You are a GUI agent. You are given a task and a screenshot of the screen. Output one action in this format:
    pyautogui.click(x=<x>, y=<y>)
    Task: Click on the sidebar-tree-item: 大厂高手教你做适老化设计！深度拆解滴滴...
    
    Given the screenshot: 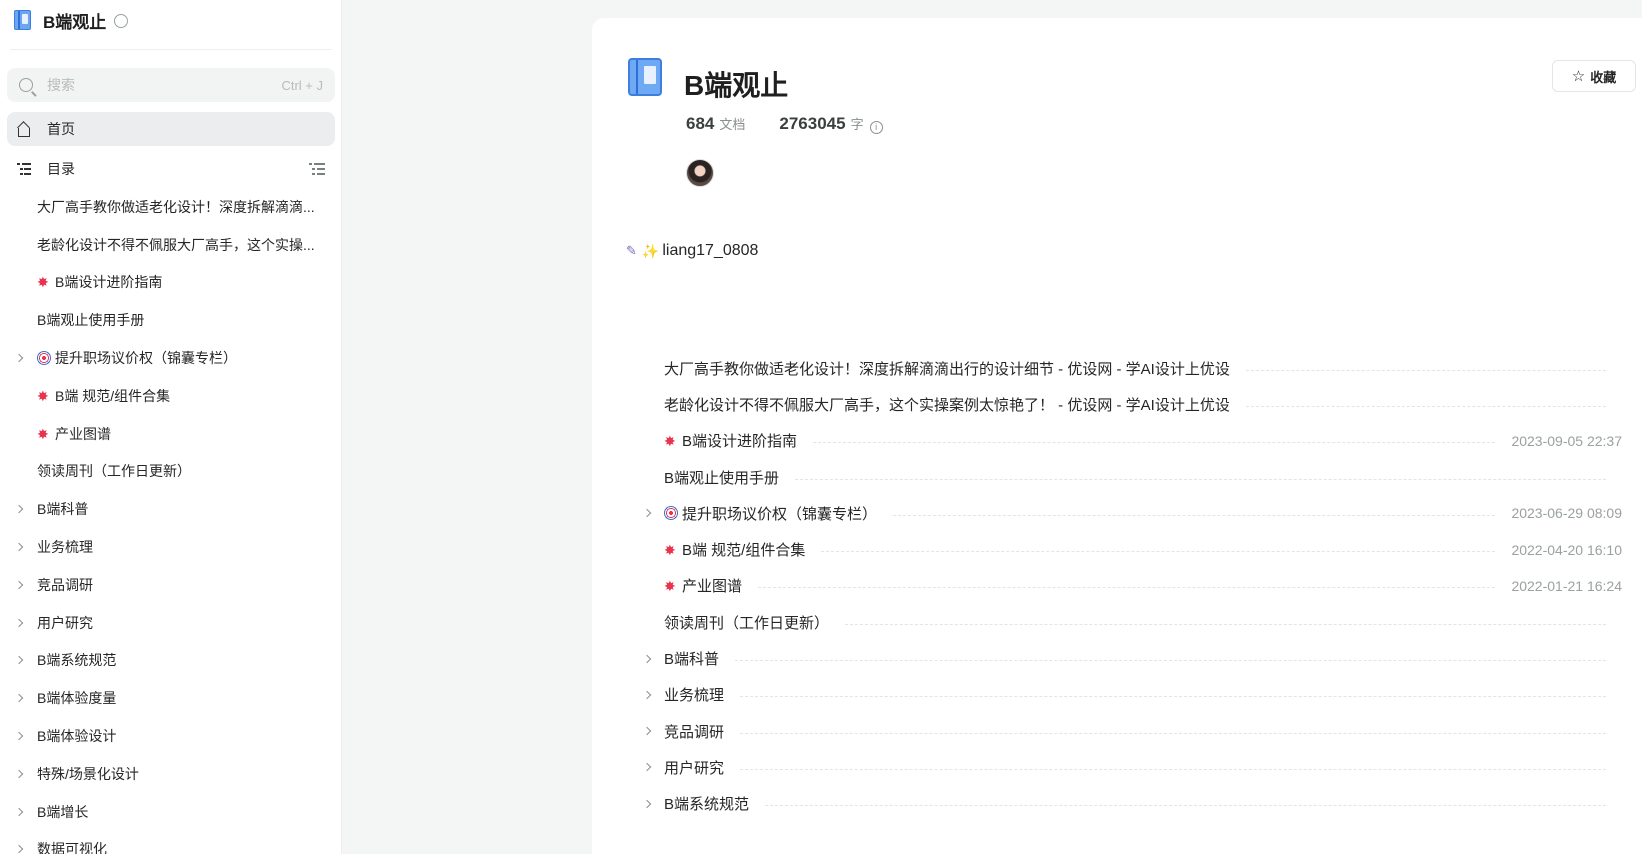 What is the action you would take?
    pyautogui.click(x=170, y=207)
    